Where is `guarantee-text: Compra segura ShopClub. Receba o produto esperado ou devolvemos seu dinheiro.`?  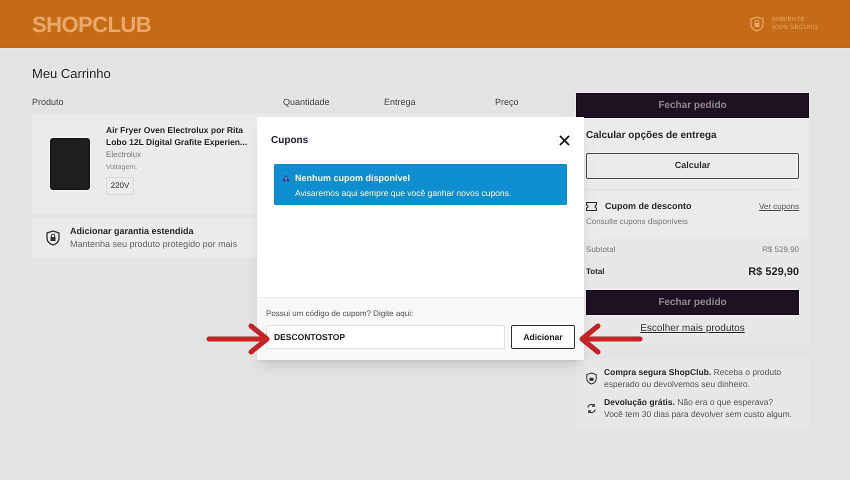
guarantee-text: Compra segura ShopClub. Receba o produto esperado ou devolvemos seu dinheiro. is located at coordinates (693, 378).